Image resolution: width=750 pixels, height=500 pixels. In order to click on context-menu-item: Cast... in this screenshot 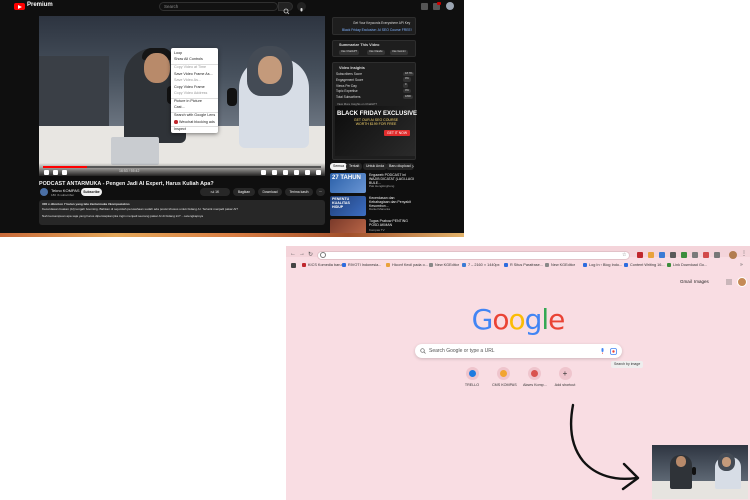, I will do `click(179, 107)`.